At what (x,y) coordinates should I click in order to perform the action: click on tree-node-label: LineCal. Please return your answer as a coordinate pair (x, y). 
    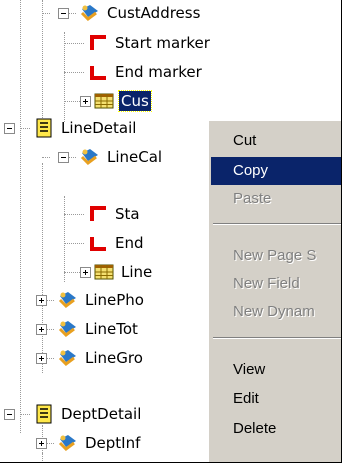
    Looking at the image, I should click on (134, 157).